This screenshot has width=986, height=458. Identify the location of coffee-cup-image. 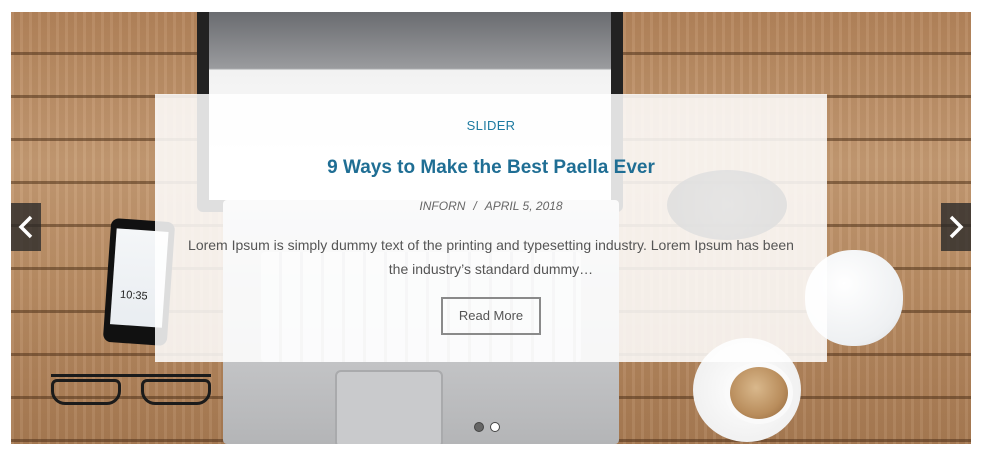
(759, 393).